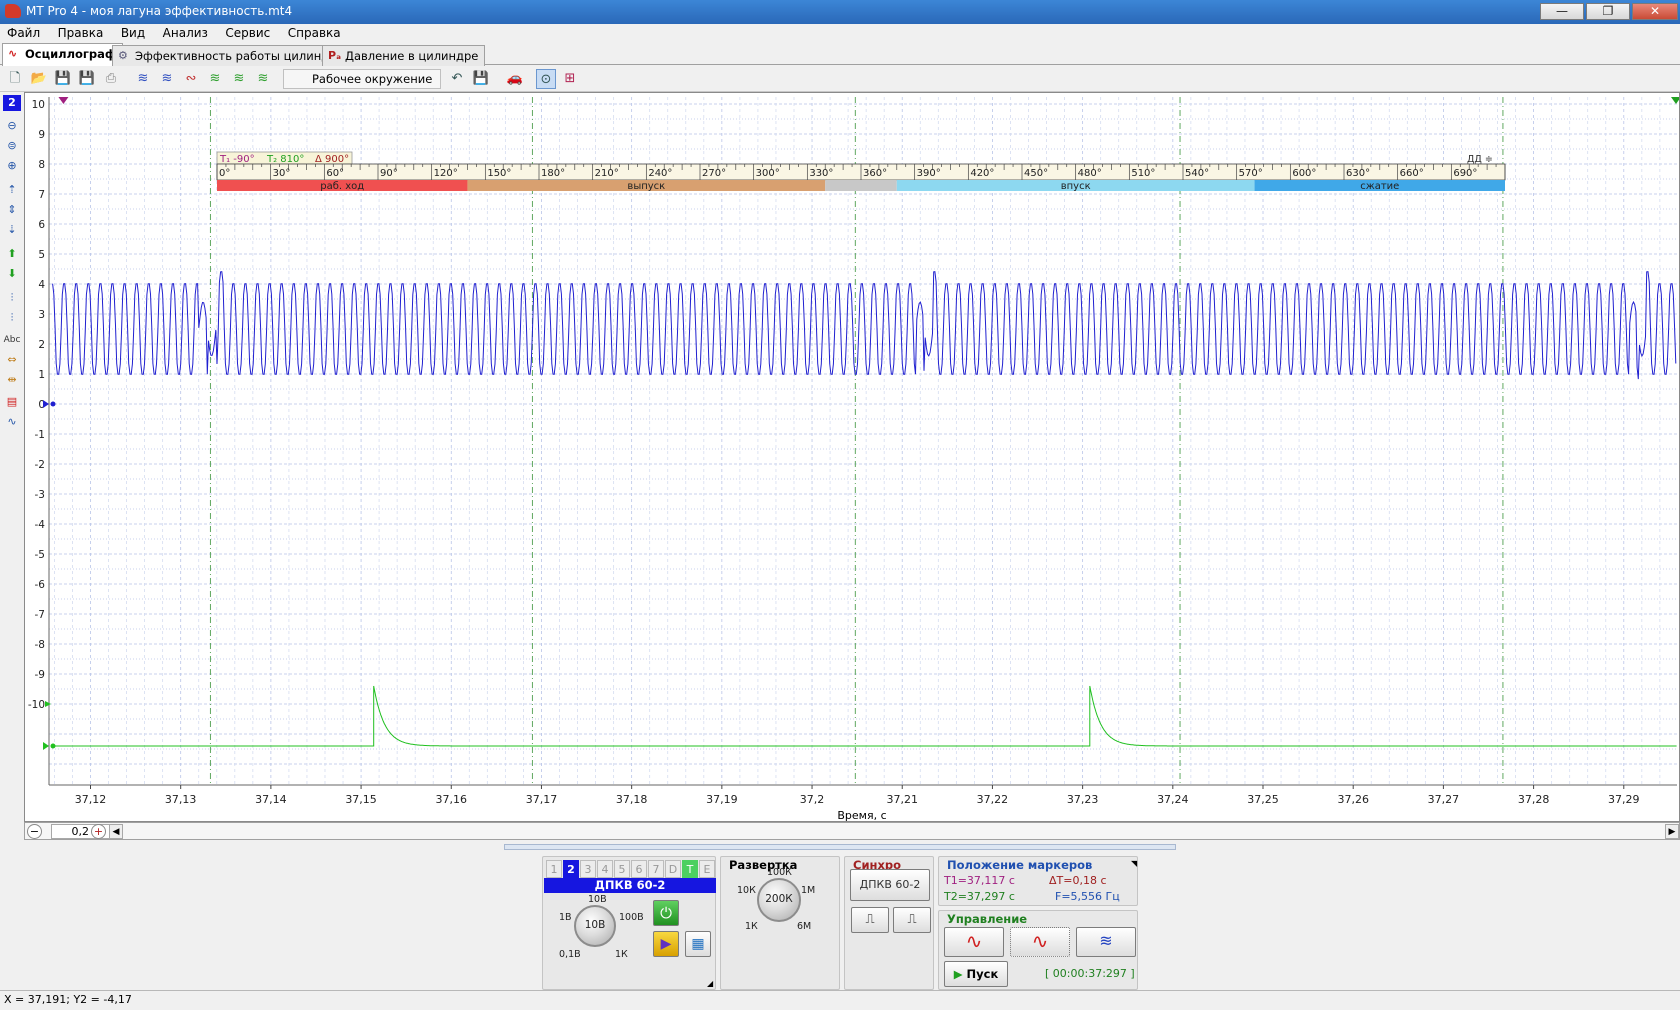 The image size is (1680, 1010). Describe the element at coordinates (12, 254) in the screenshot. I see `arrow-up-icon: ⬆` at that location.